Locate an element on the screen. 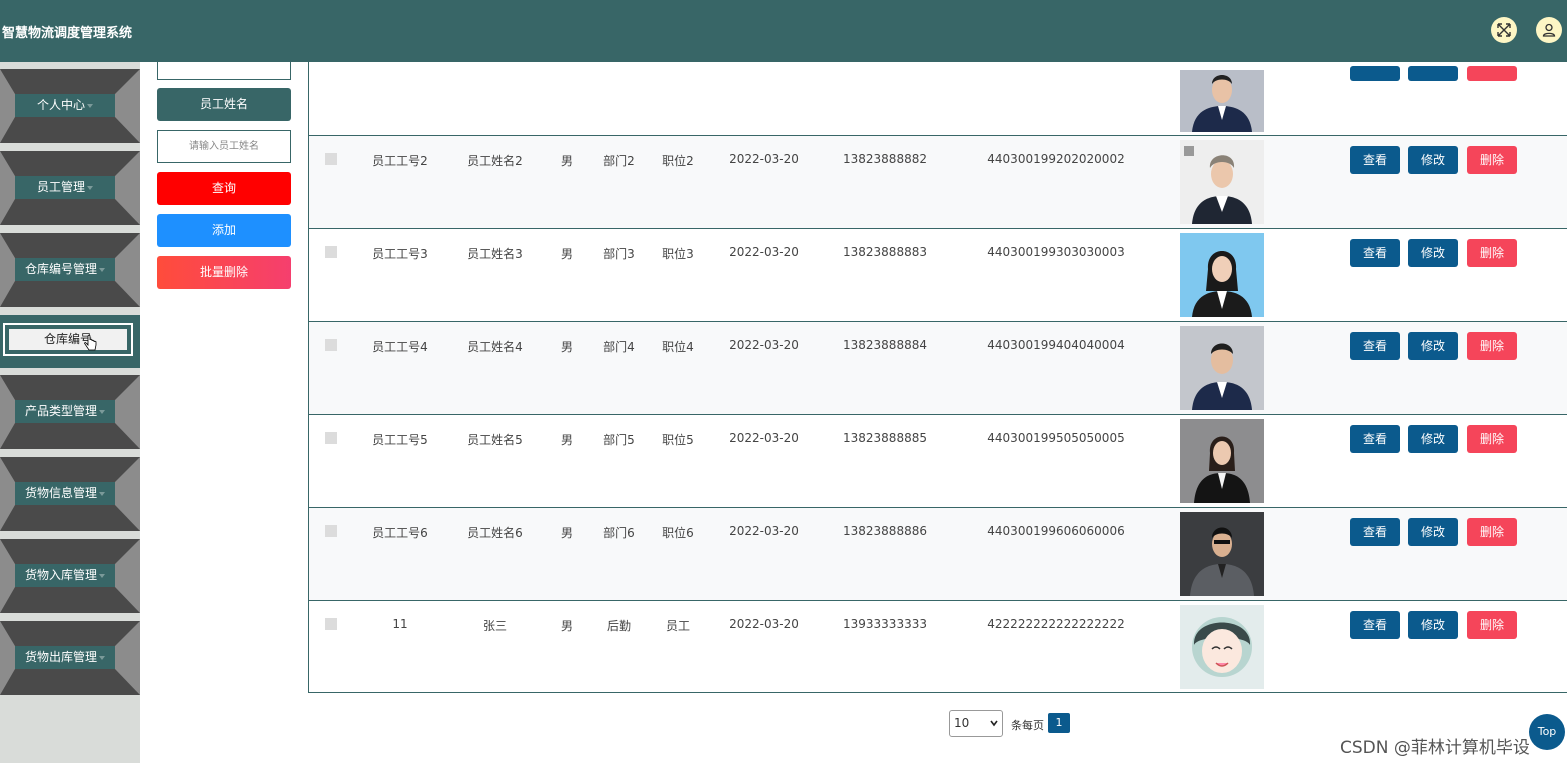 The width and height of the screenshot is (1567, 763). sidebar-item-label: 员工管理 is located at coordinates (60, 187).